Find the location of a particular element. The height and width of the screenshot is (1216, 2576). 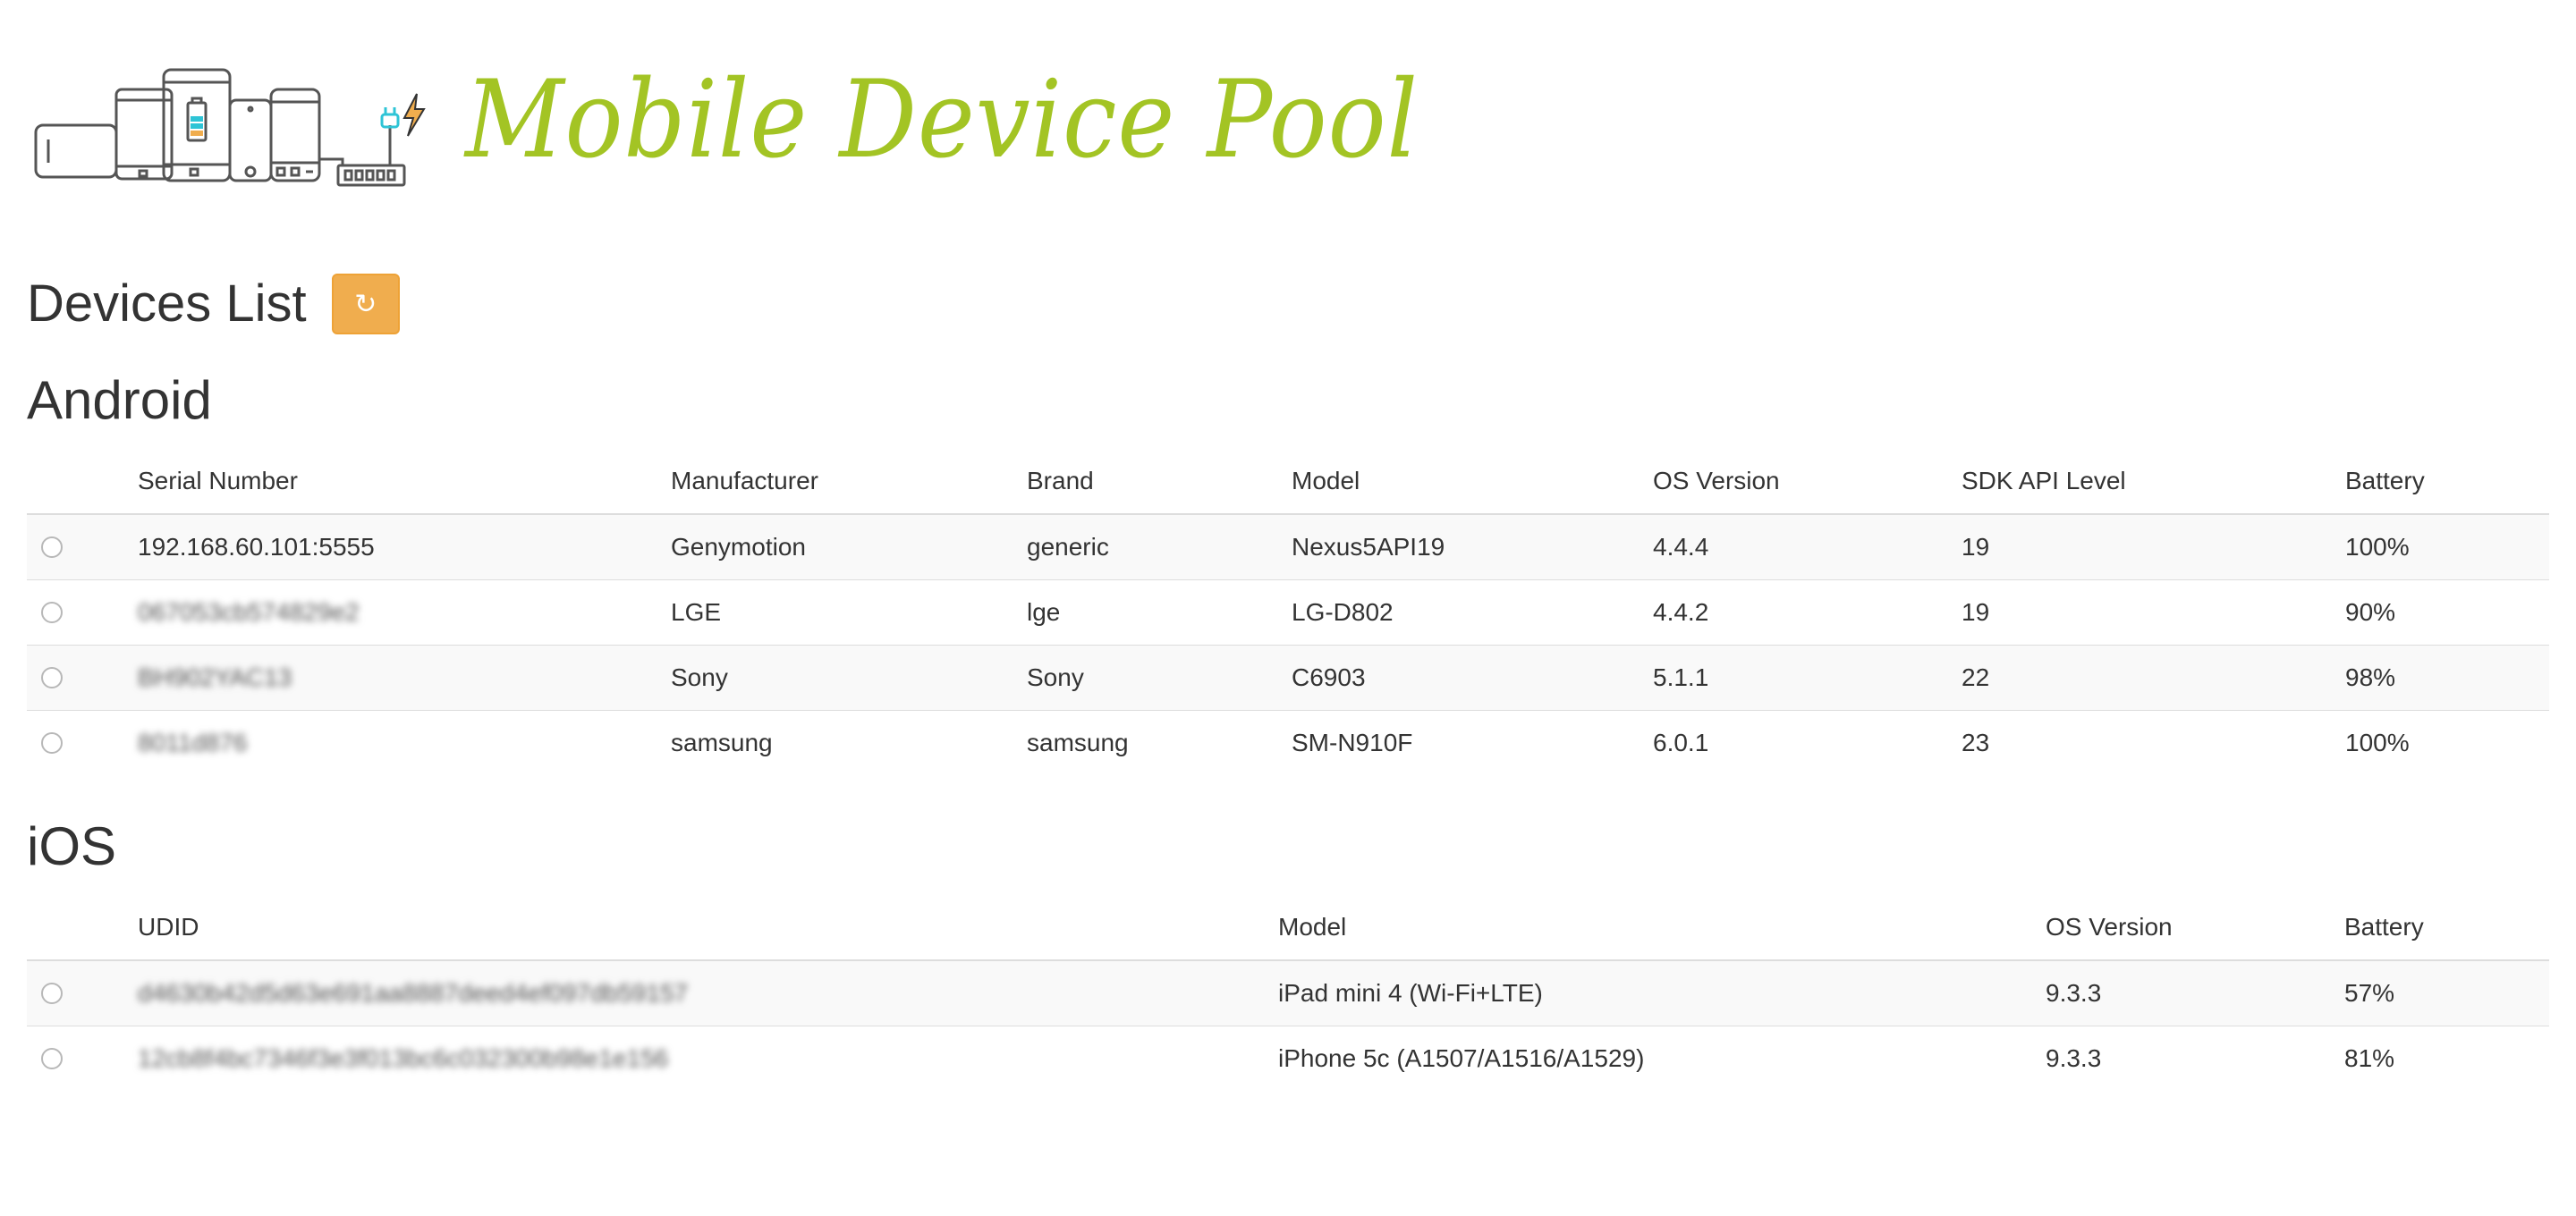

os-version-cell: 4.4.4 is located at coordinates (1802, 546).